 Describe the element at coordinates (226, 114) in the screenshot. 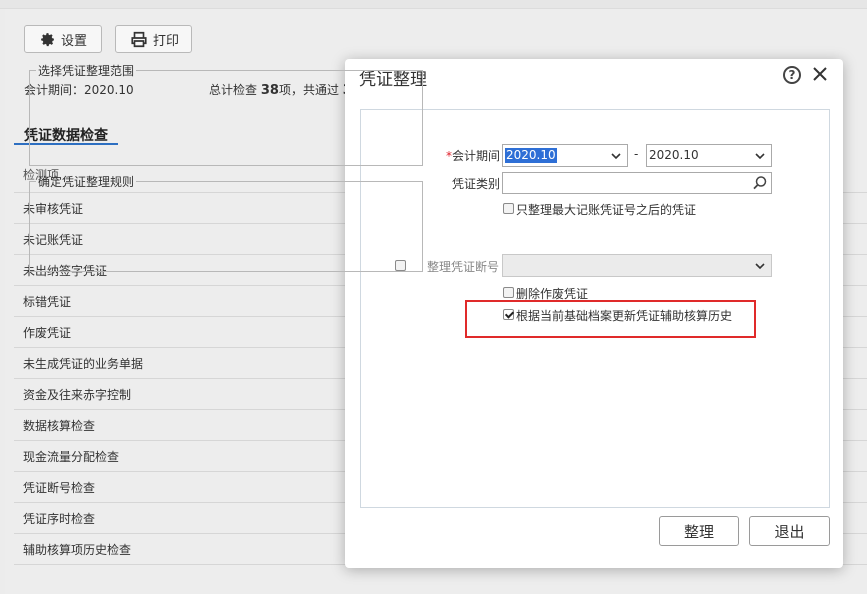

I see `range-group: 选择凭证整理范围` at that location.